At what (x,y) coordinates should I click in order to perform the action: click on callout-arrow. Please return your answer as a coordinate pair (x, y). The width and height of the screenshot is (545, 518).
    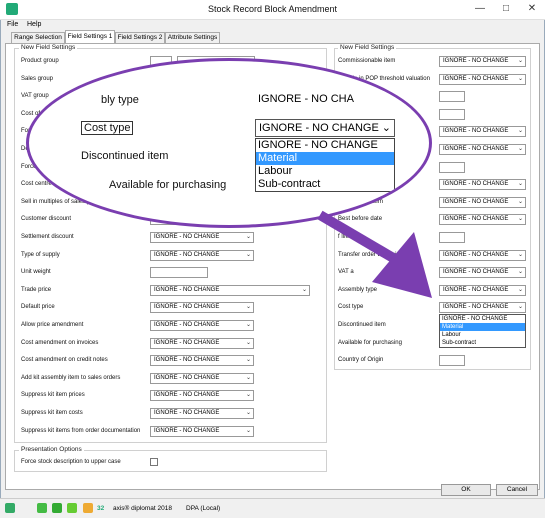
    Looking at the image, I should click on (374, 254).